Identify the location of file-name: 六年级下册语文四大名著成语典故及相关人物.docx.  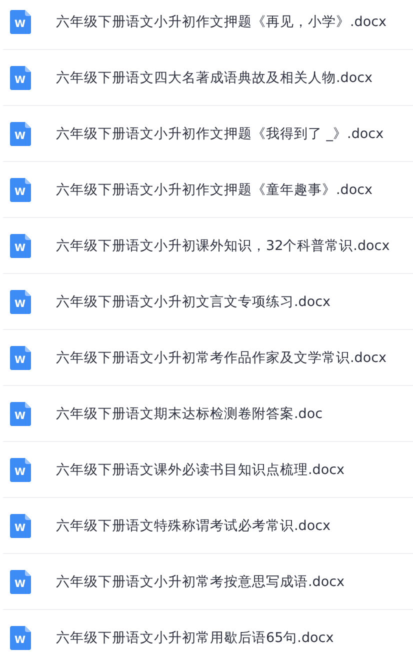
(214, 77).